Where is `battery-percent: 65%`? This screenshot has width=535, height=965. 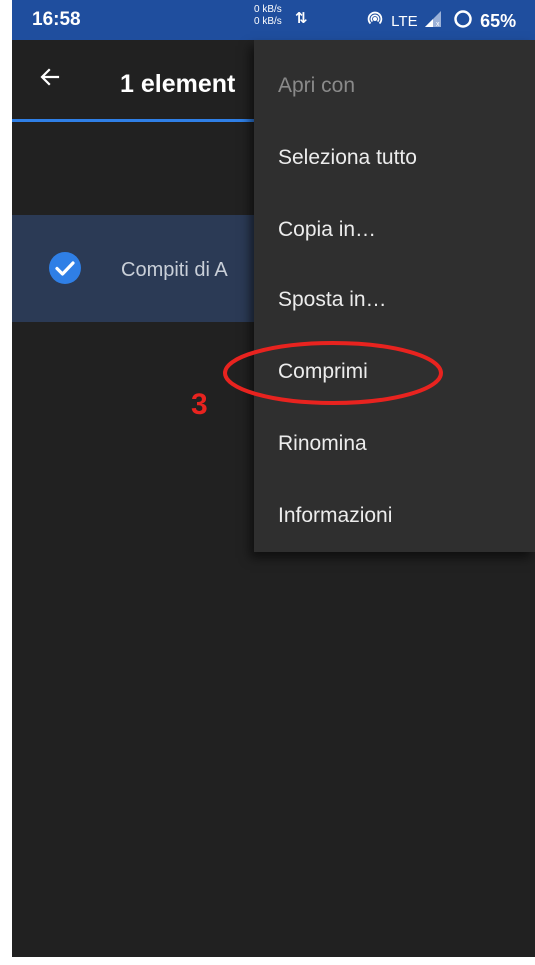 battery-percent: 65% is located at coordinates (498, 20).